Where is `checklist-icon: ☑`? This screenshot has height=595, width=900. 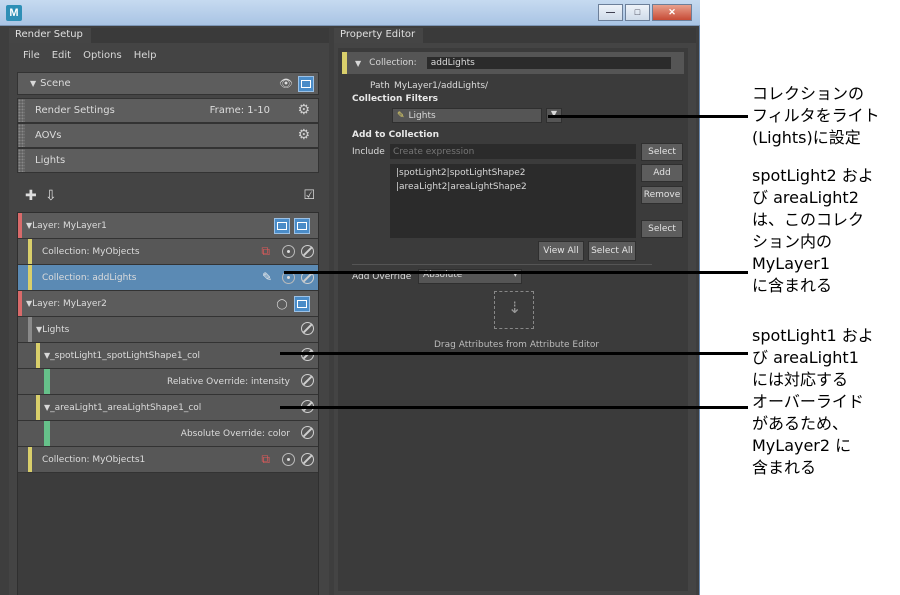
checklist-icon: ☑ is located at coordinates (309, 195).